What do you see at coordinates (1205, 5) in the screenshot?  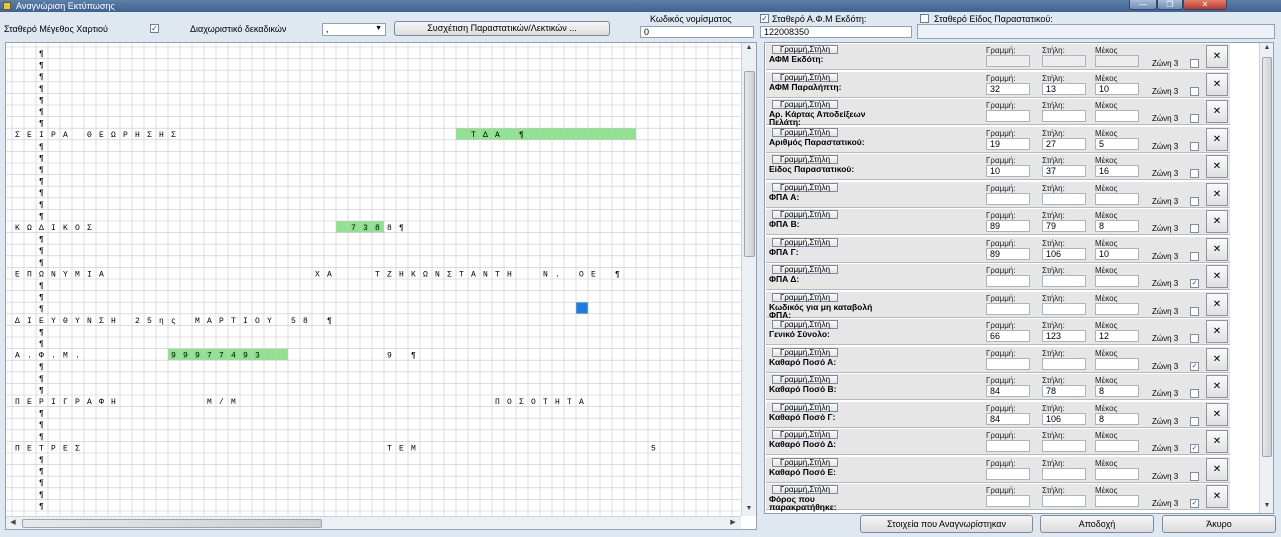 I see `close-window-button: ✕` at bounding box center [1205, 5].